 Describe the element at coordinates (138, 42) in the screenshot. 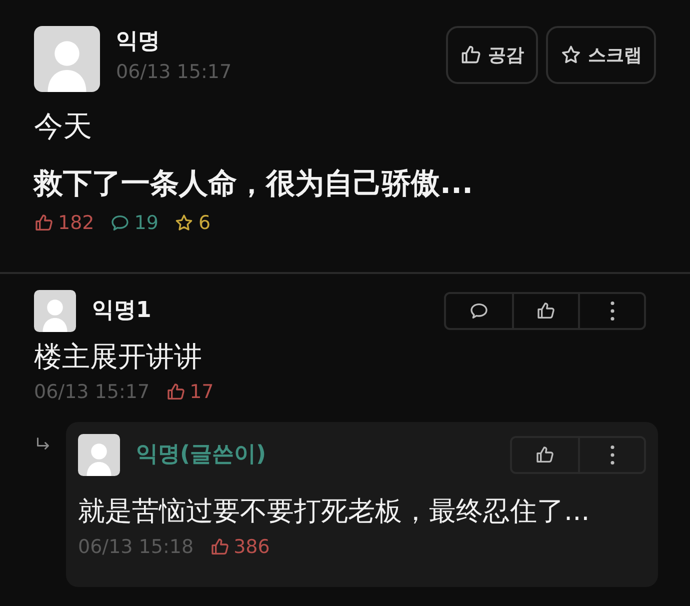

I see `author-name: 익명` at that location.